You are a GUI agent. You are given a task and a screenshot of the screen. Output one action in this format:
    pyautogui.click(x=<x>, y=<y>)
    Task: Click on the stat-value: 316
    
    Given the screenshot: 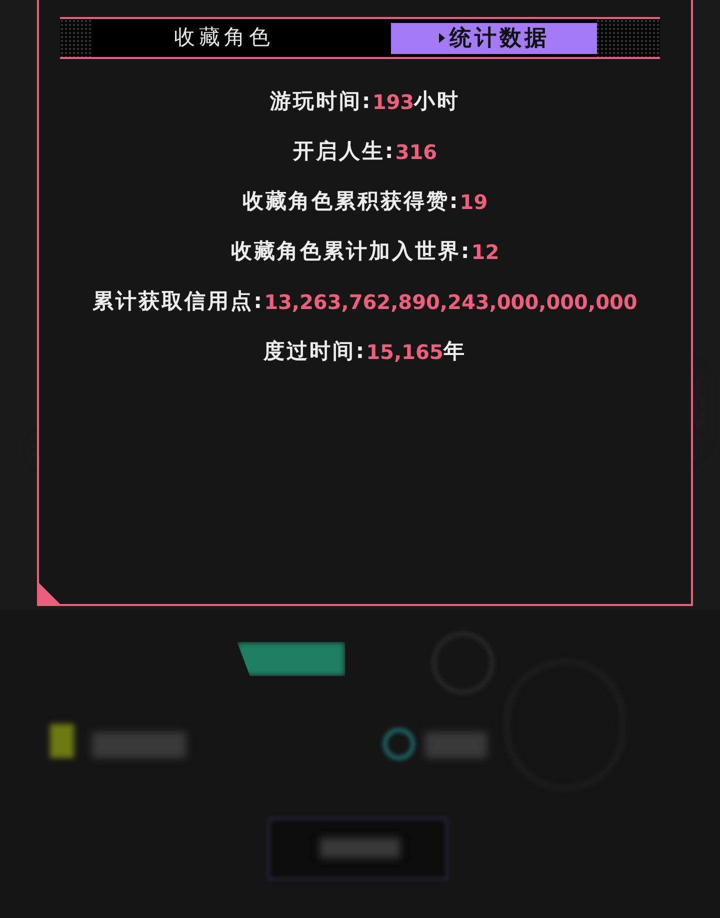 What is the action you would take?
    pyautogui.click(x=416, y=152)
    